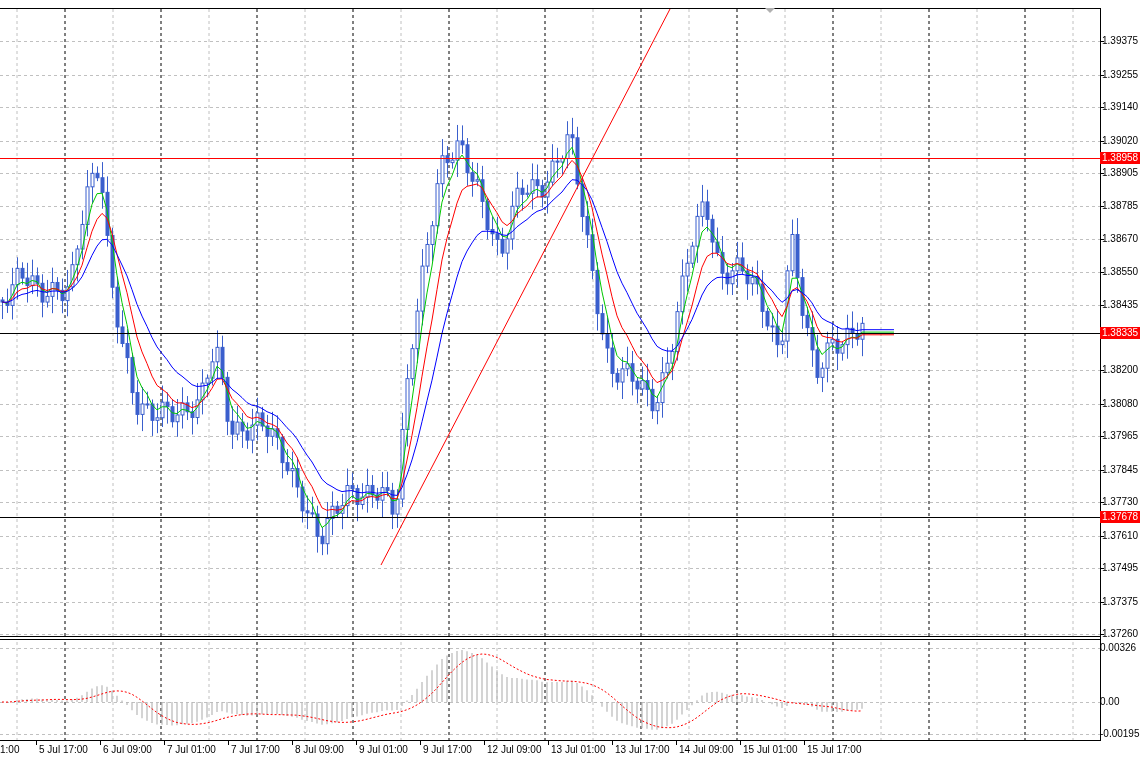 The width and height of the screenshot is (1140, 758). Describe the element at coordinates (191, 750) in the screenshot. I see `time-label: 7 Jul 01:00` at that location.